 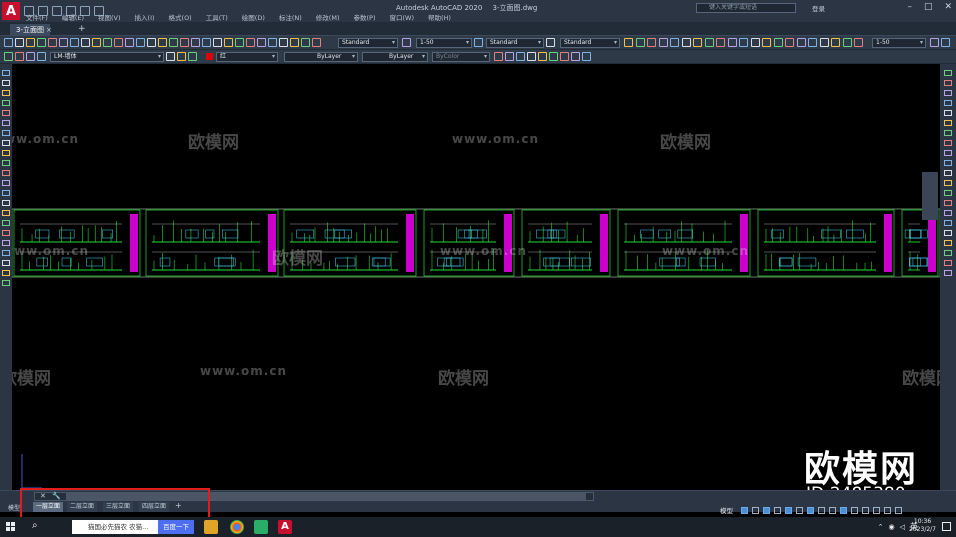 I want to click on network-icon: ◉, so click(x=892, y=527).